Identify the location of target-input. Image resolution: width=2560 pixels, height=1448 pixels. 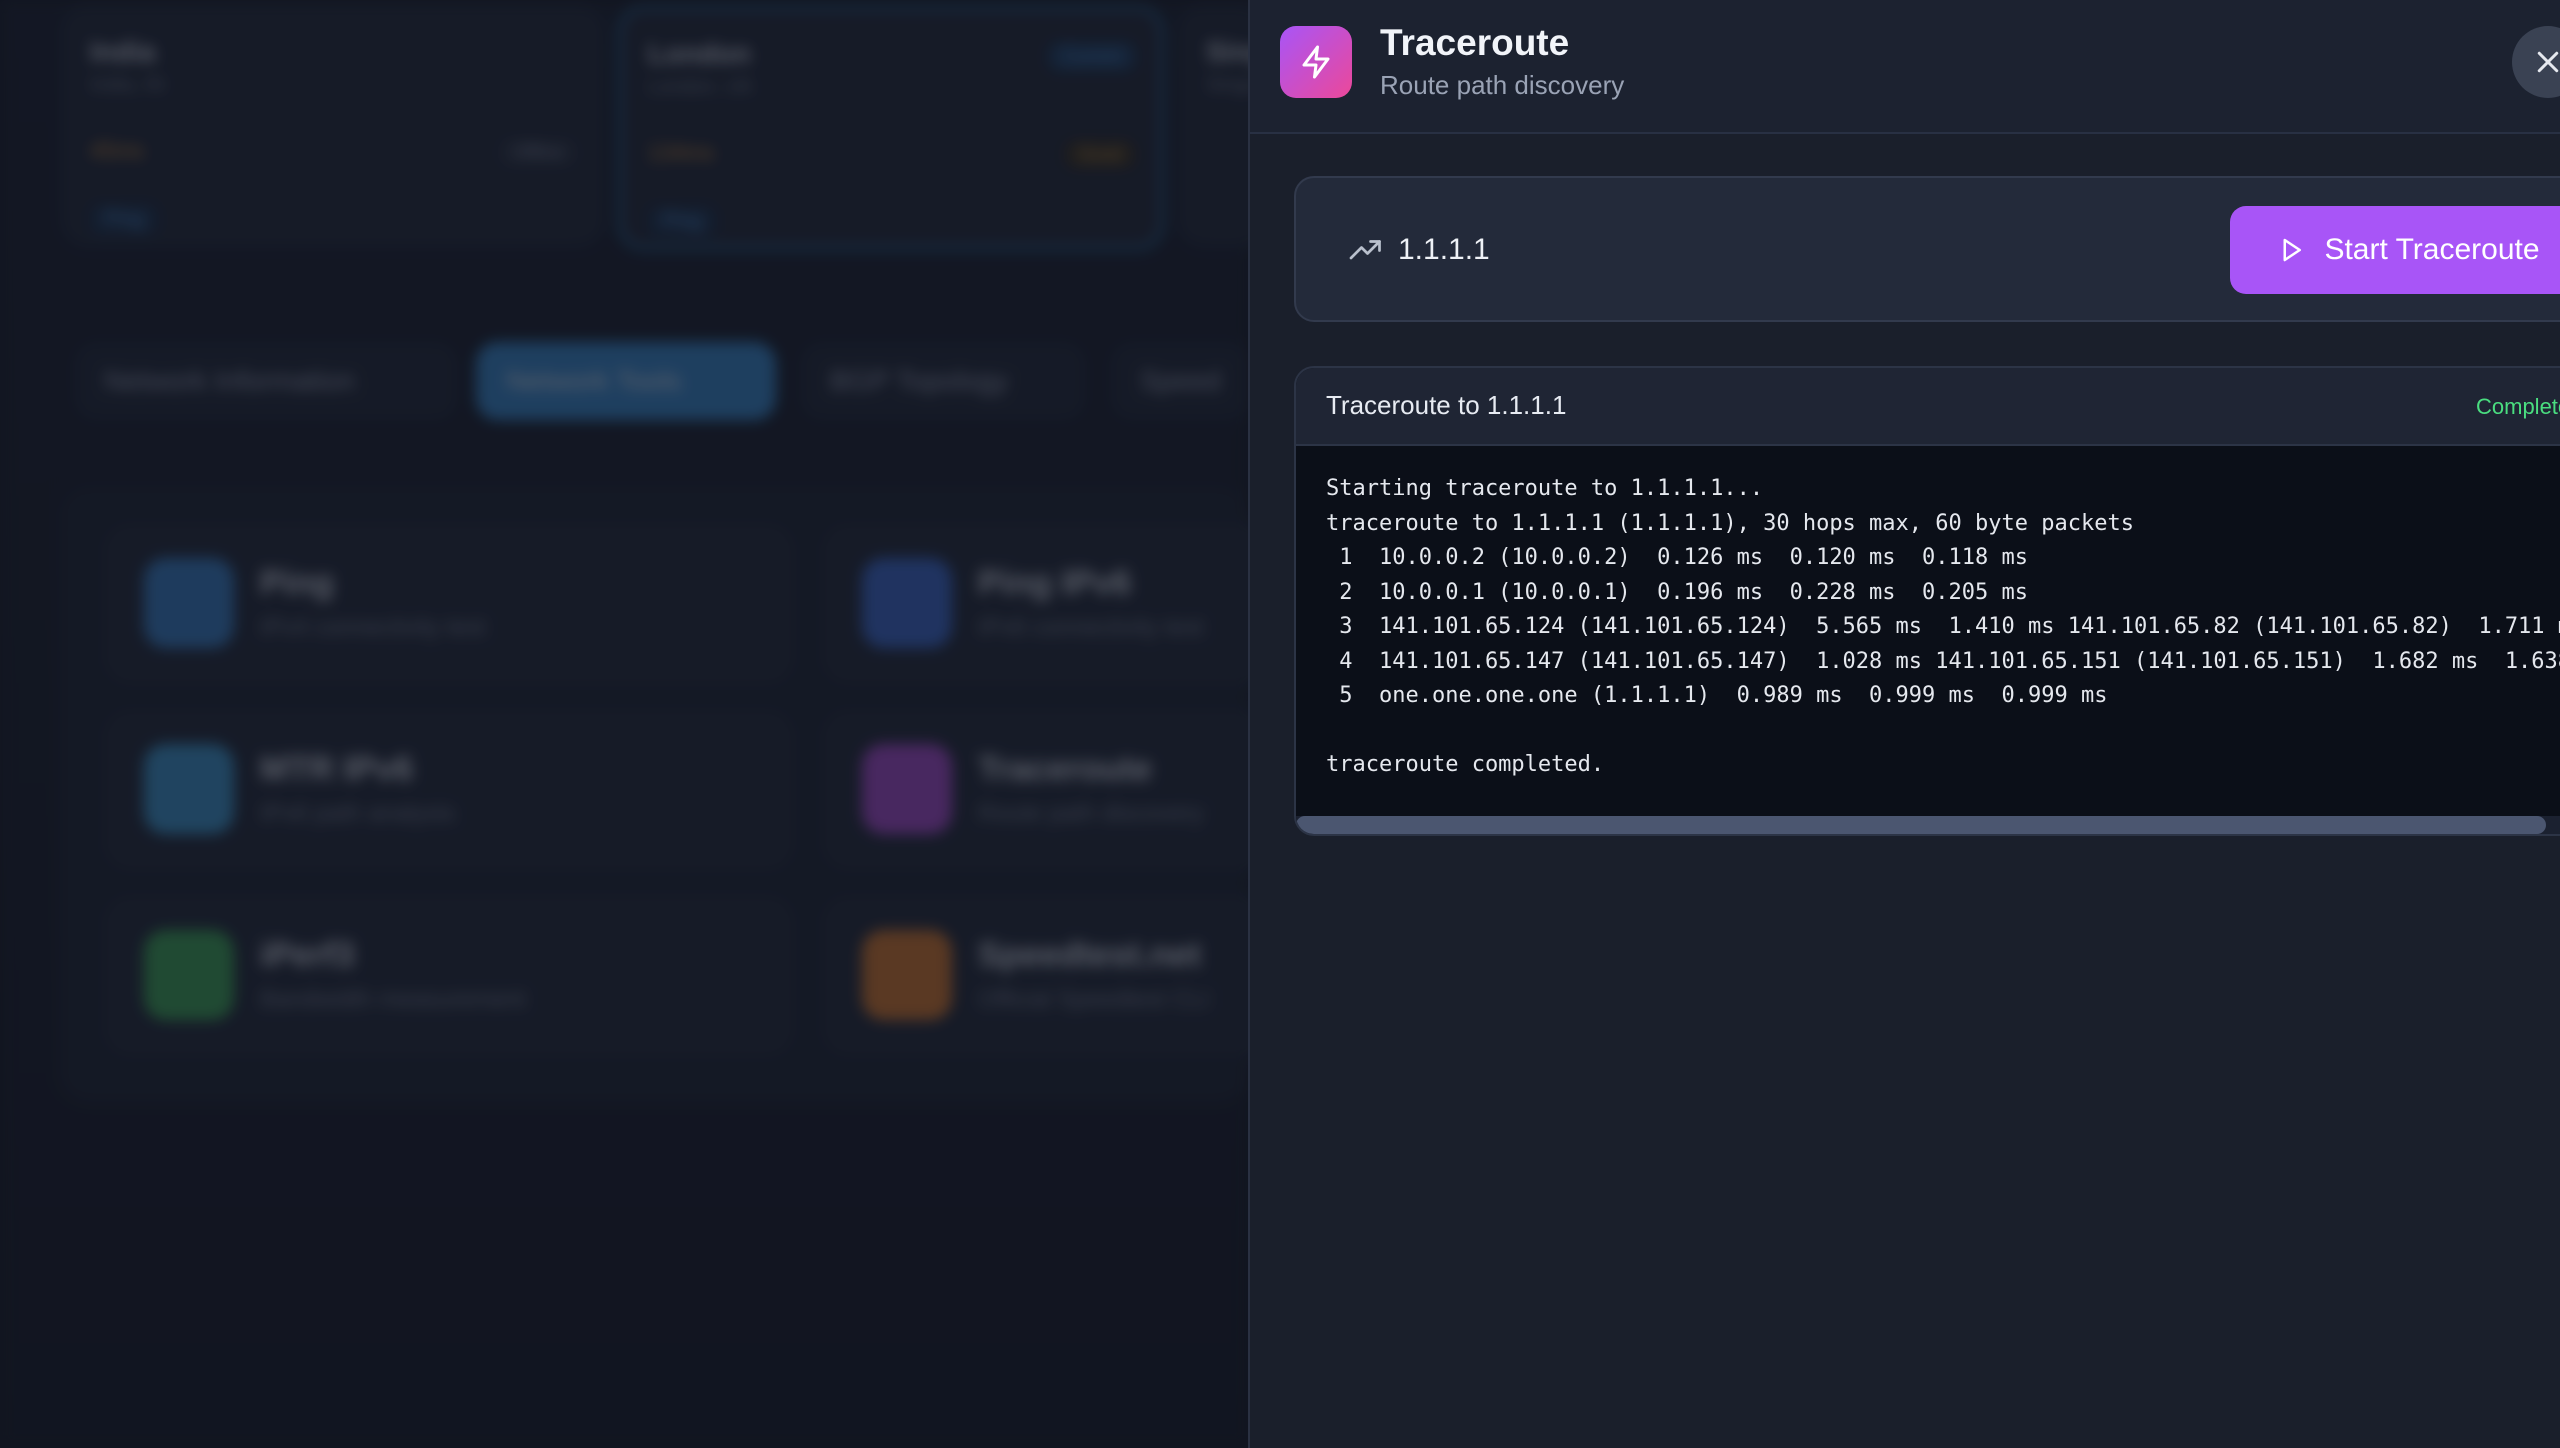
(1748, 250).